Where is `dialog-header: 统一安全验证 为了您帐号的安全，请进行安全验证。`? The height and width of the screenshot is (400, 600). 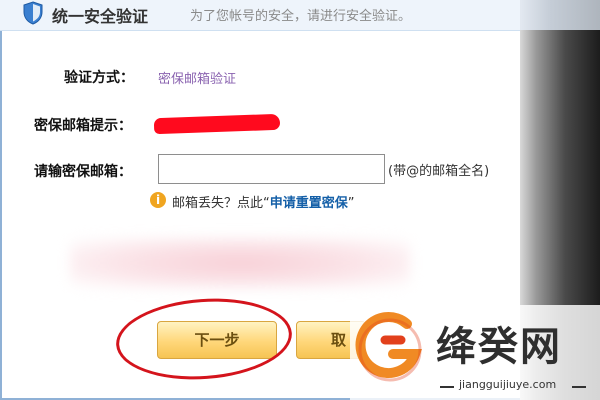 dialog-header: 统一安全验证 为了您帐号的安全，请进行安全验证。 is located at coordinates (300, 15).